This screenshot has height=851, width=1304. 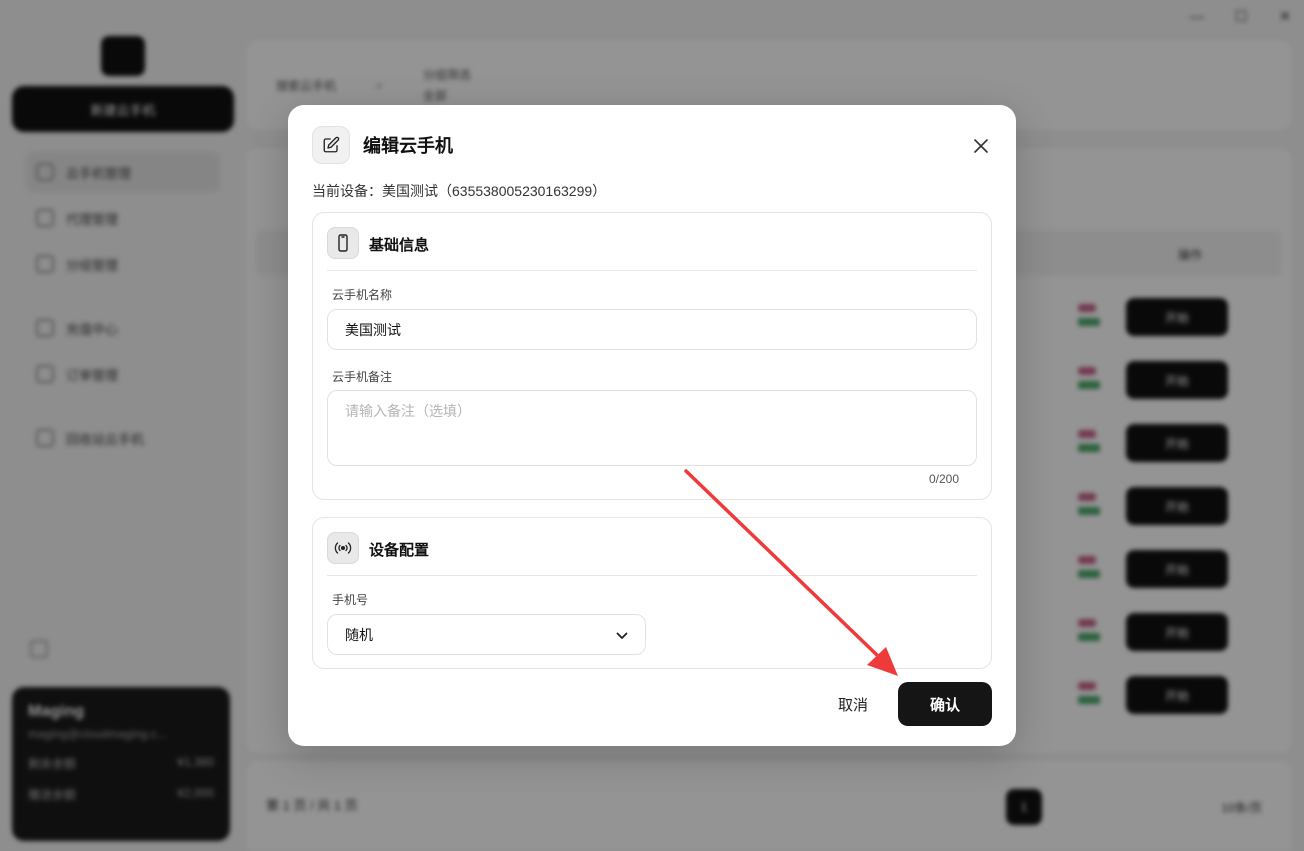 I want to click on dialog-title: 编辑云手机, so click(x=408, y=146).